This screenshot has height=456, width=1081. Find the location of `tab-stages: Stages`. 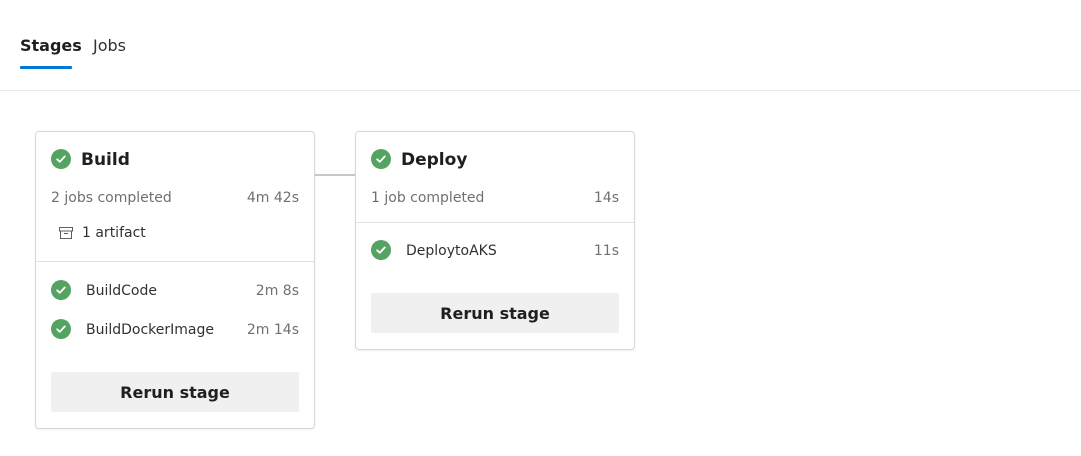

tab-stages: Stages is located at coordinates (51, 46).